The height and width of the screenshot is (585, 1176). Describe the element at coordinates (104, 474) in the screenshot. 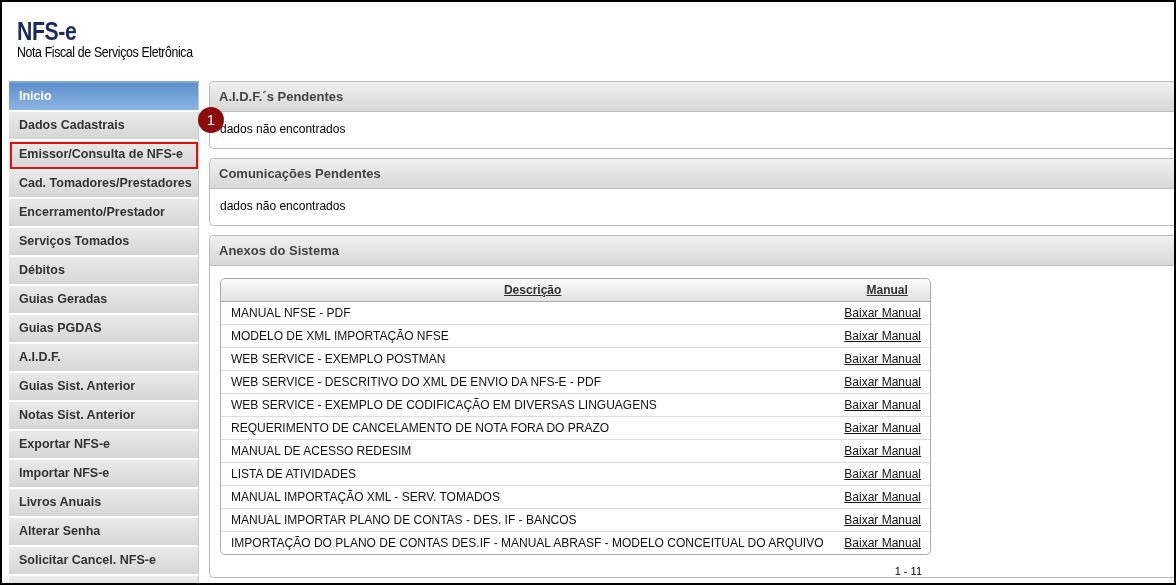

I see `sidebar-item: Importar NFS-e` at that location.